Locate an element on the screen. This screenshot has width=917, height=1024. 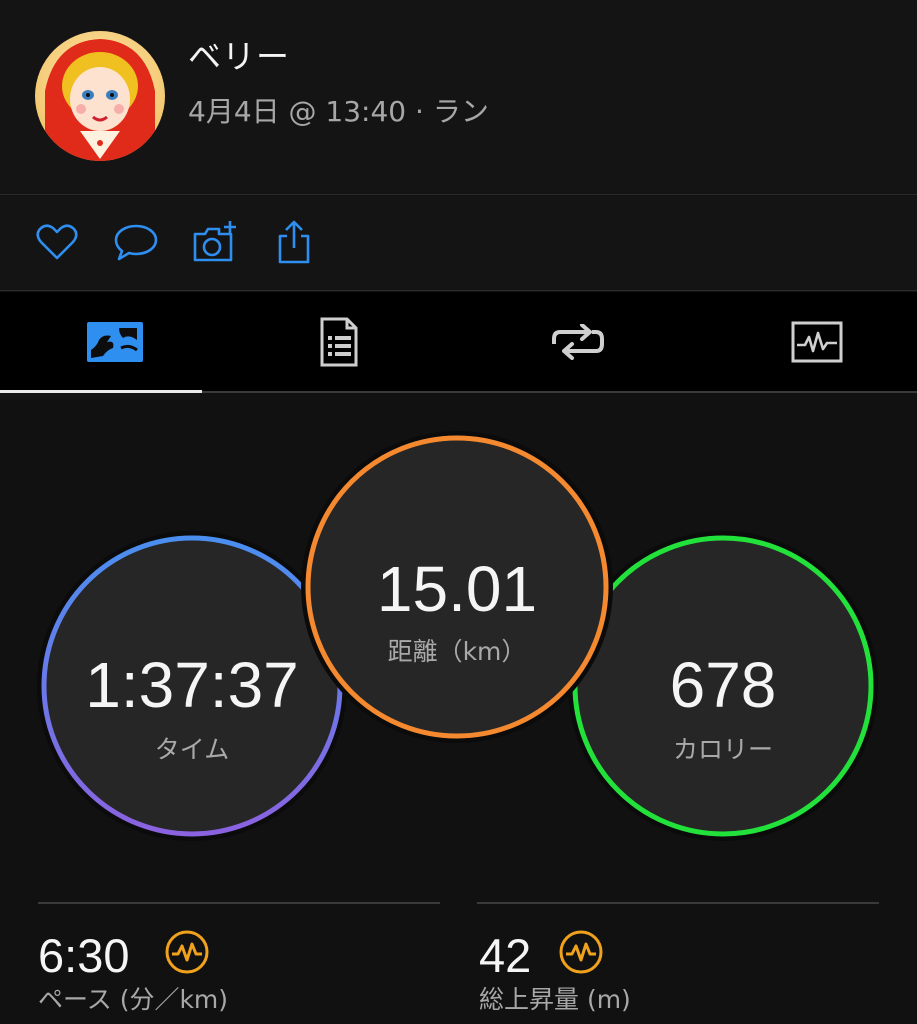
tab-bar is located at coordinates (458, 342).